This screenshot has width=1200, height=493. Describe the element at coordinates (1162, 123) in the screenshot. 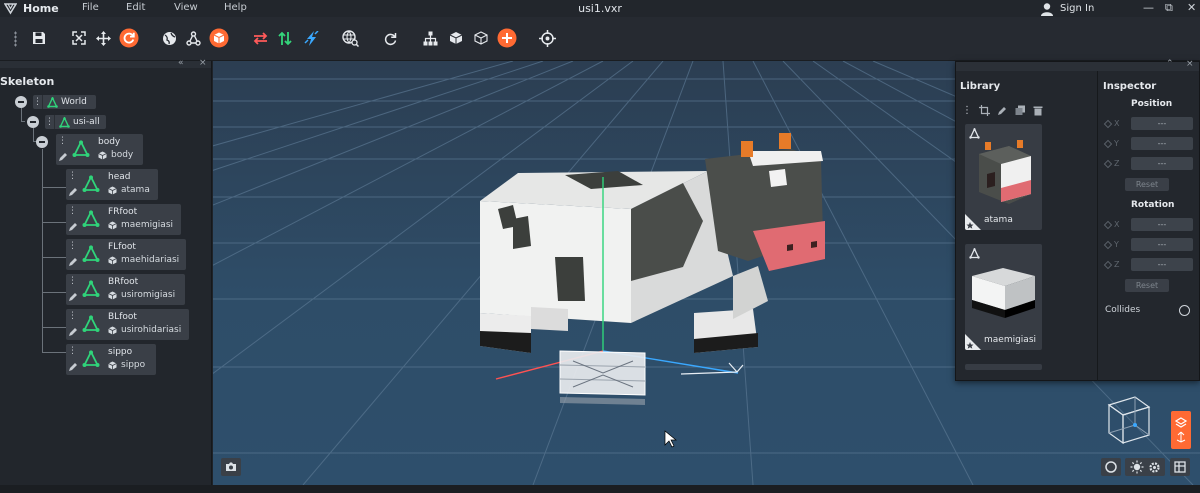

I see `position-x-field: ---` at that location.